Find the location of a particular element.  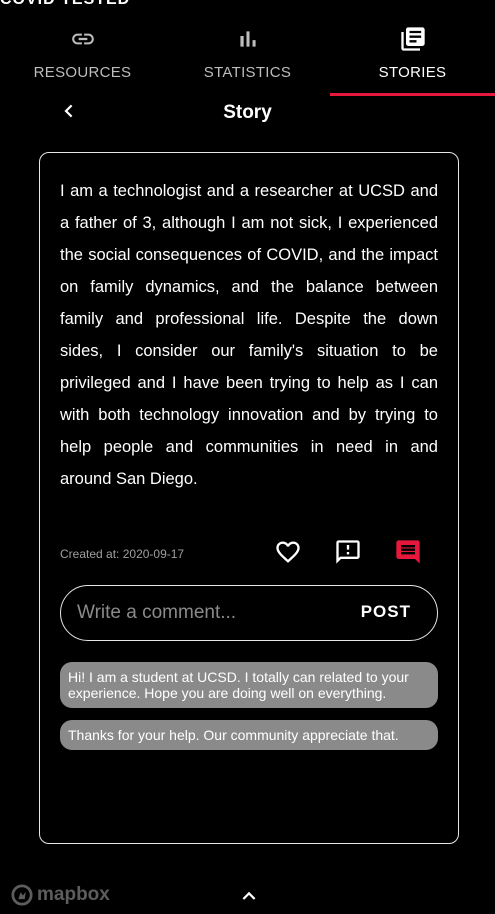

comment-form: POST is located at coordinates (249, 613).